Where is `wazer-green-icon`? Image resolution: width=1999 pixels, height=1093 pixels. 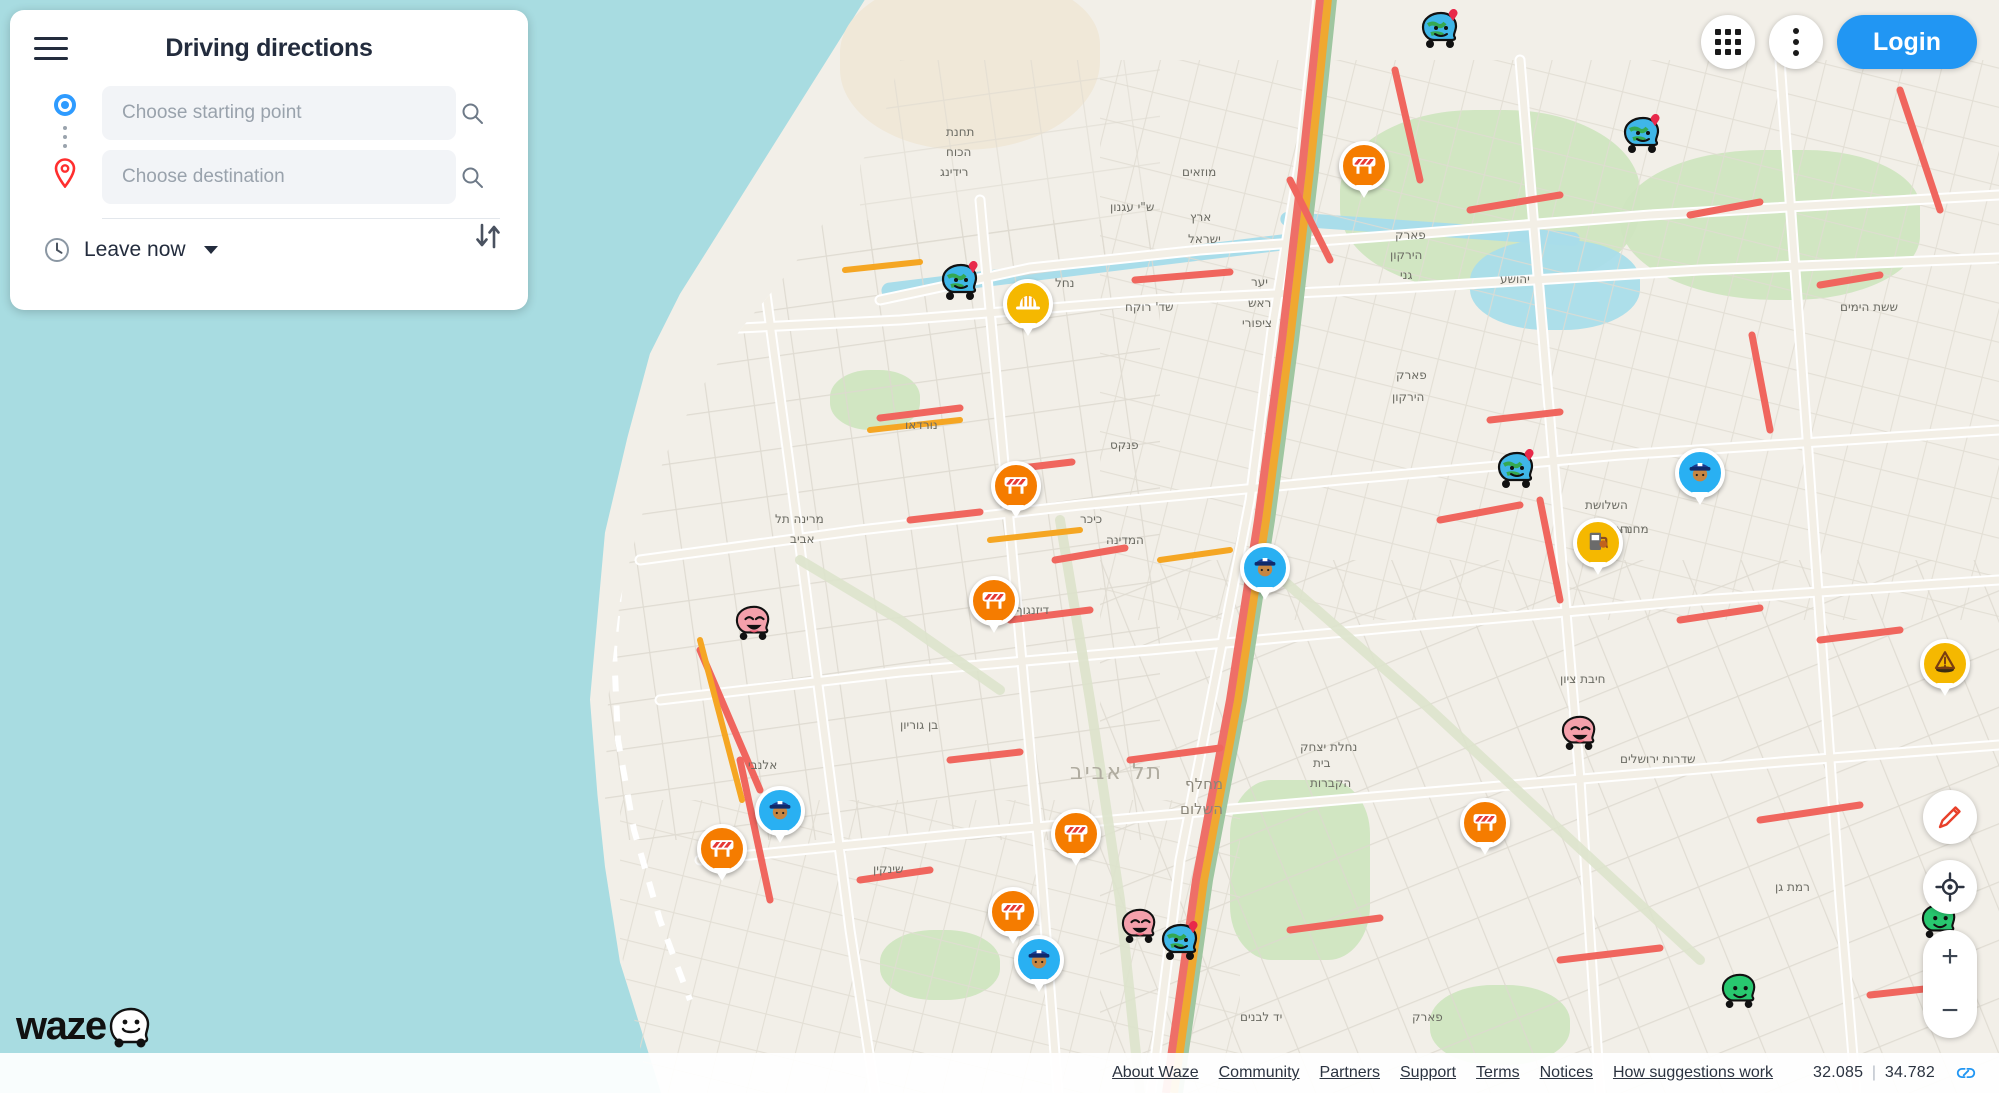
wazer-green-icon is located at coordinates (1740, 993).